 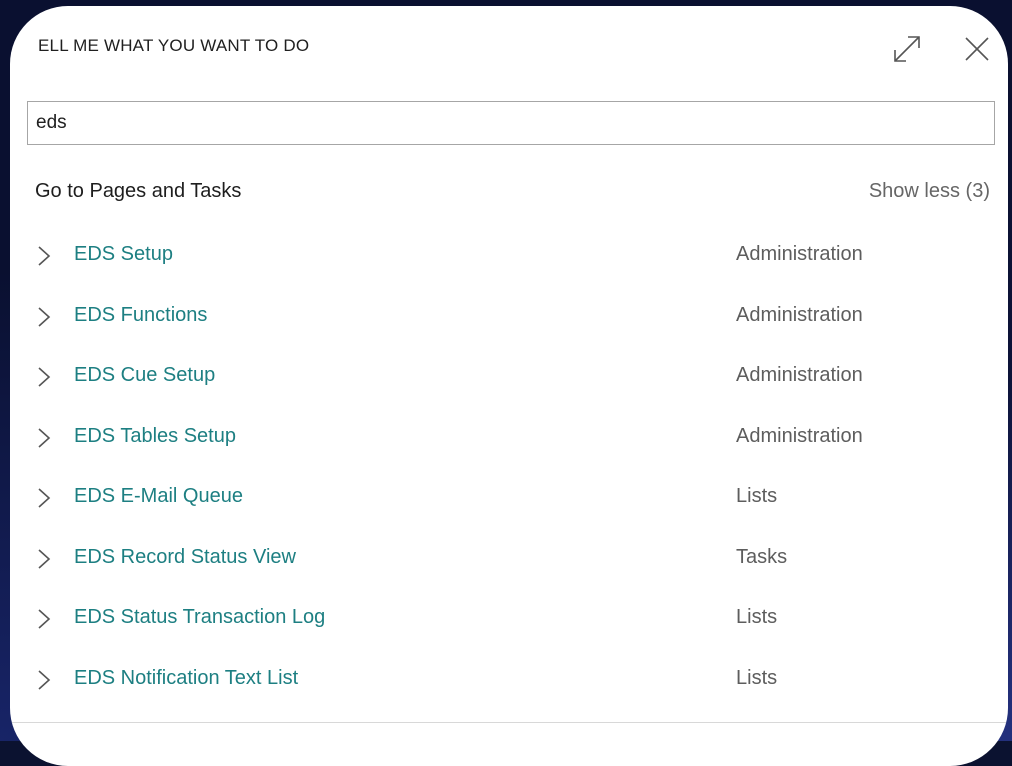 I want to click on result-row: EDS Status Transaction Log Lists, so click(x=509, y=619).